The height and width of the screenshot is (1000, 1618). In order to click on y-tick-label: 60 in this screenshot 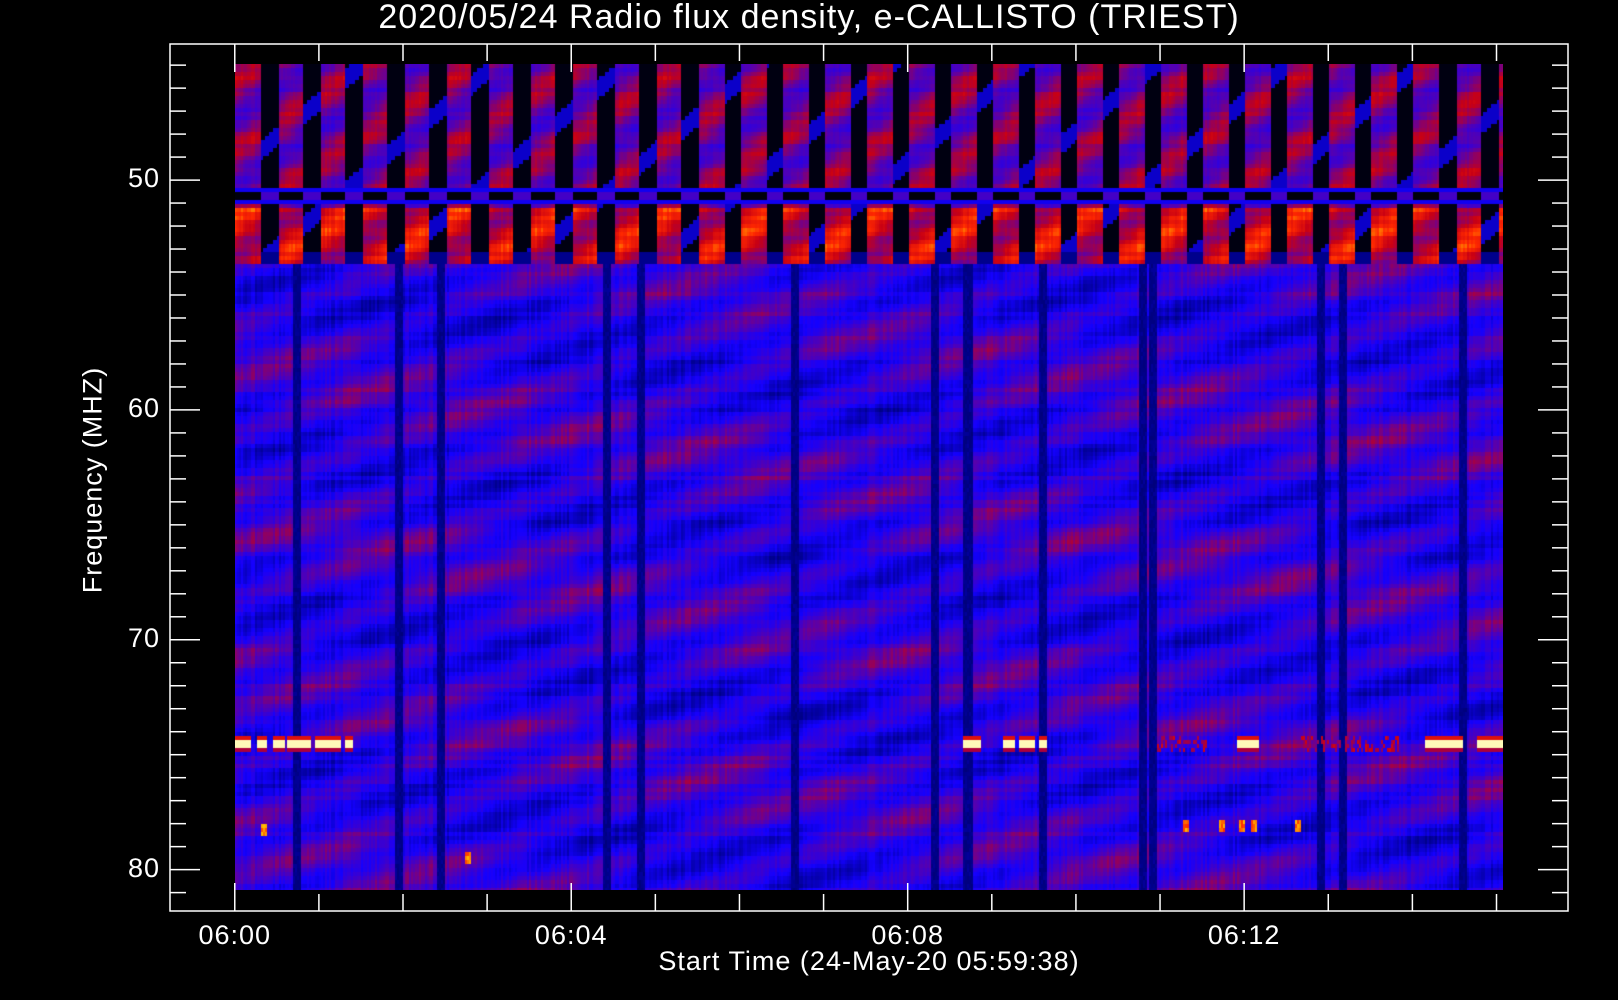, I will do `click(143, 407)`.